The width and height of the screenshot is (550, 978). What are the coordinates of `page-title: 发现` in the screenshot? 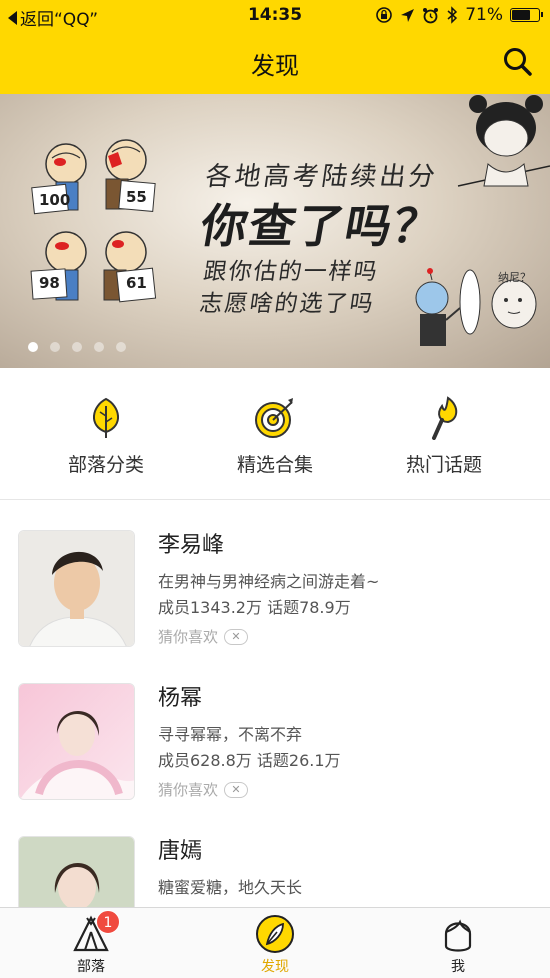 It's located at (275, 66).